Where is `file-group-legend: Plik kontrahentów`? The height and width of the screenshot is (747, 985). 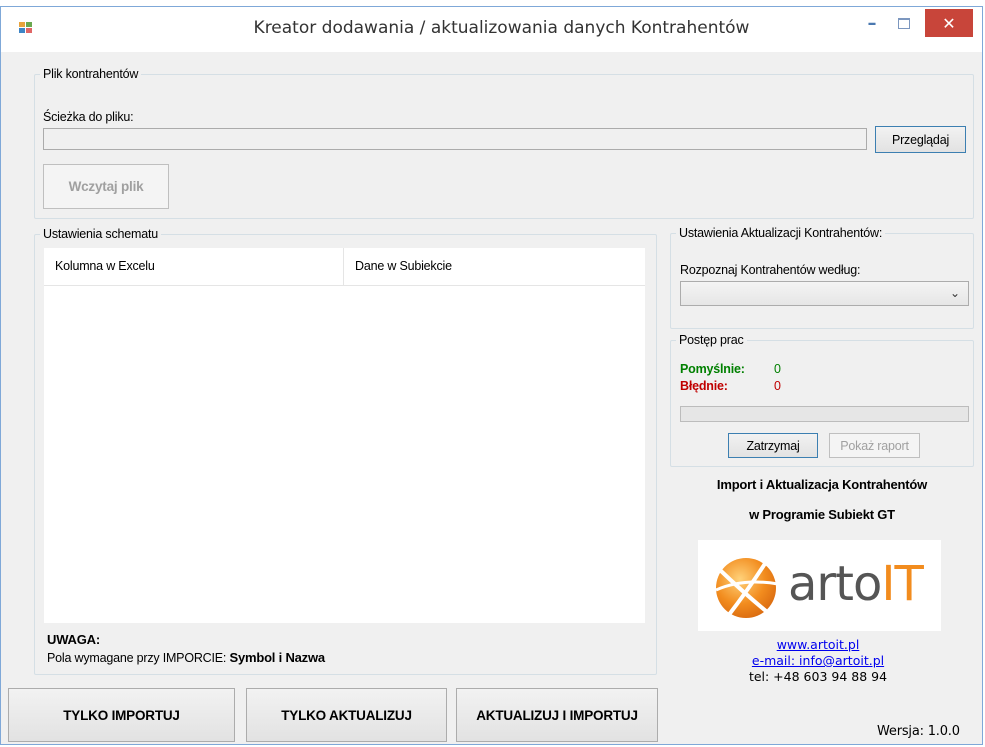
file-group-legend: Plik kontrahentów is located at coordinates (91, 74).